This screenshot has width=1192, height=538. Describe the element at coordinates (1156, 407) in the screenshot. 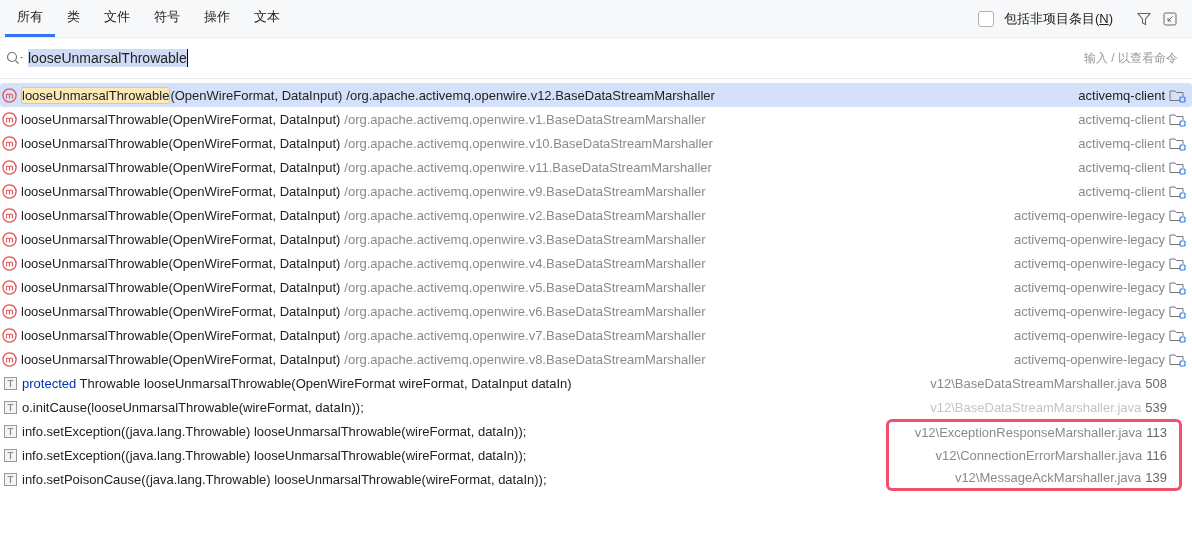

I see `line-number: 539` at that location.